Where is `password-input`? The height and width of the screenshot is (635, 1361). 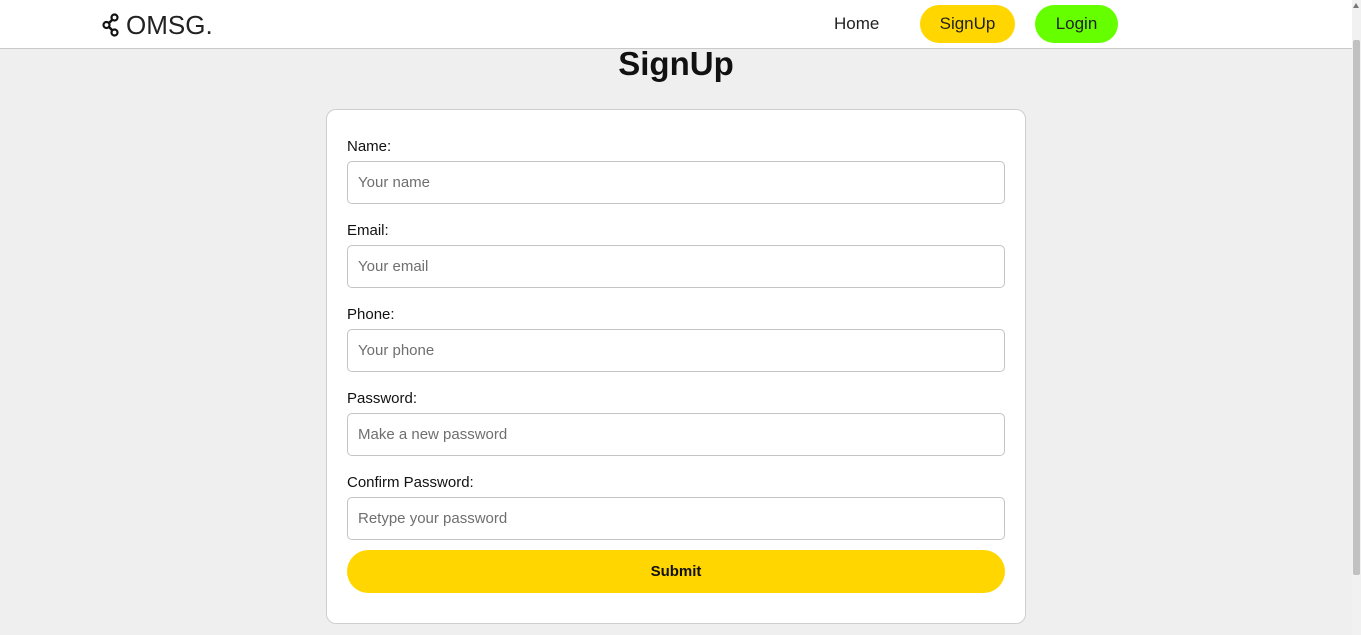
password-input is located at coordinates (676, 434).